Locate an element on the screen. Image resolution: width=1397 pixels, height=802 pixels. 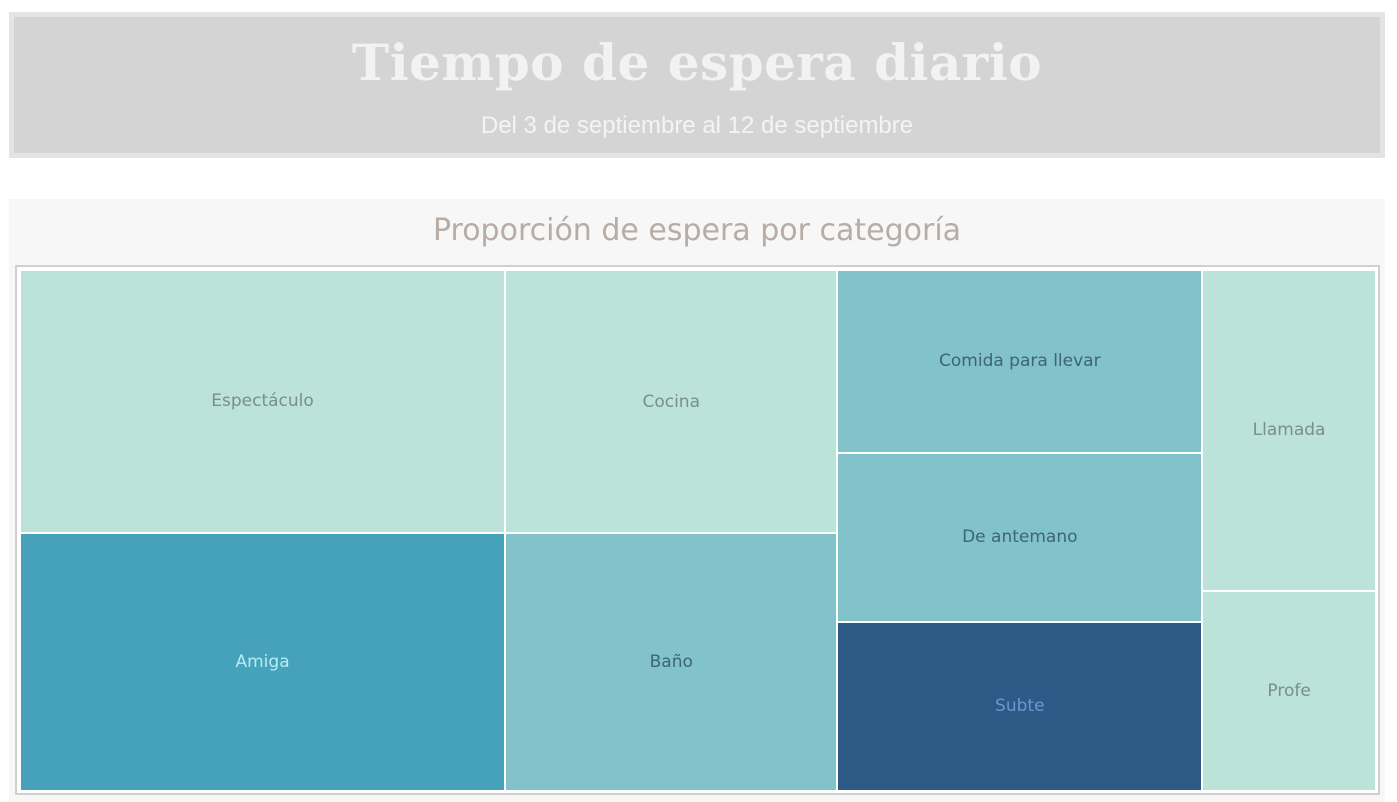
dashboard-title: Tiempo de espera diario is located at coordinates (697, 62).